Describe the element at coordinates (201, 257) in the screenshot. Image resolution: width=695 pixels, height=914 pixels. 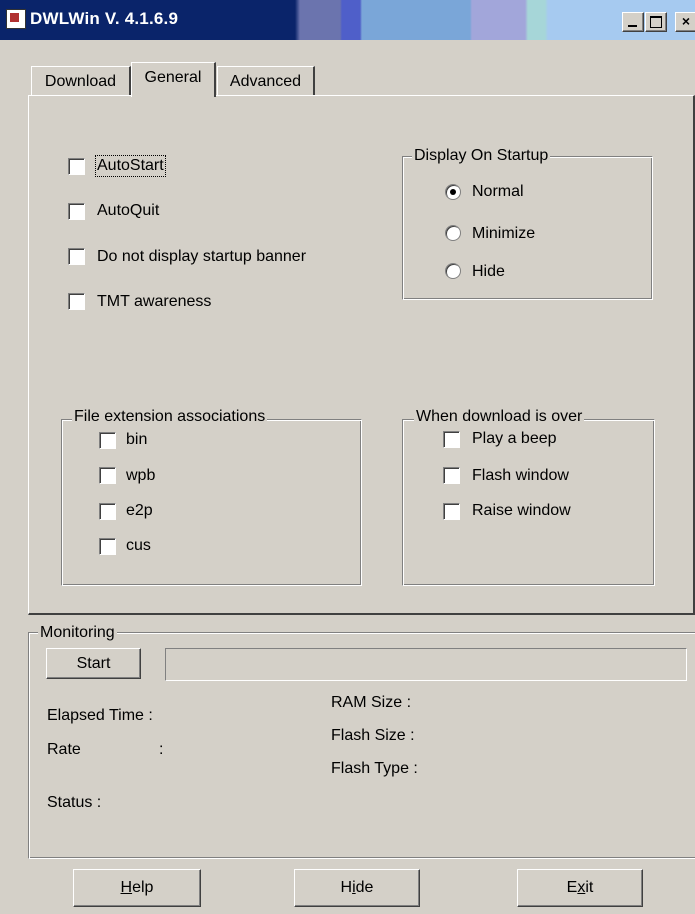
I see `no-startup-banner-label: Do not display startup banner` at that location.